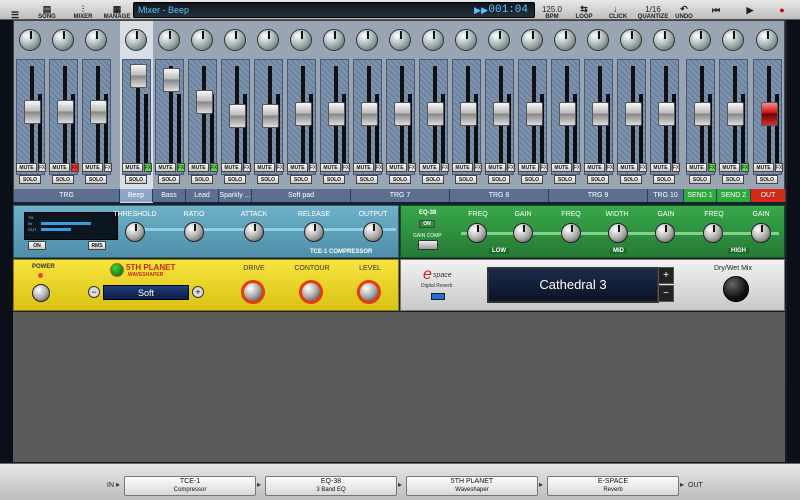  I want to click on click-button: ♩ CLICK, so click(618, 10).